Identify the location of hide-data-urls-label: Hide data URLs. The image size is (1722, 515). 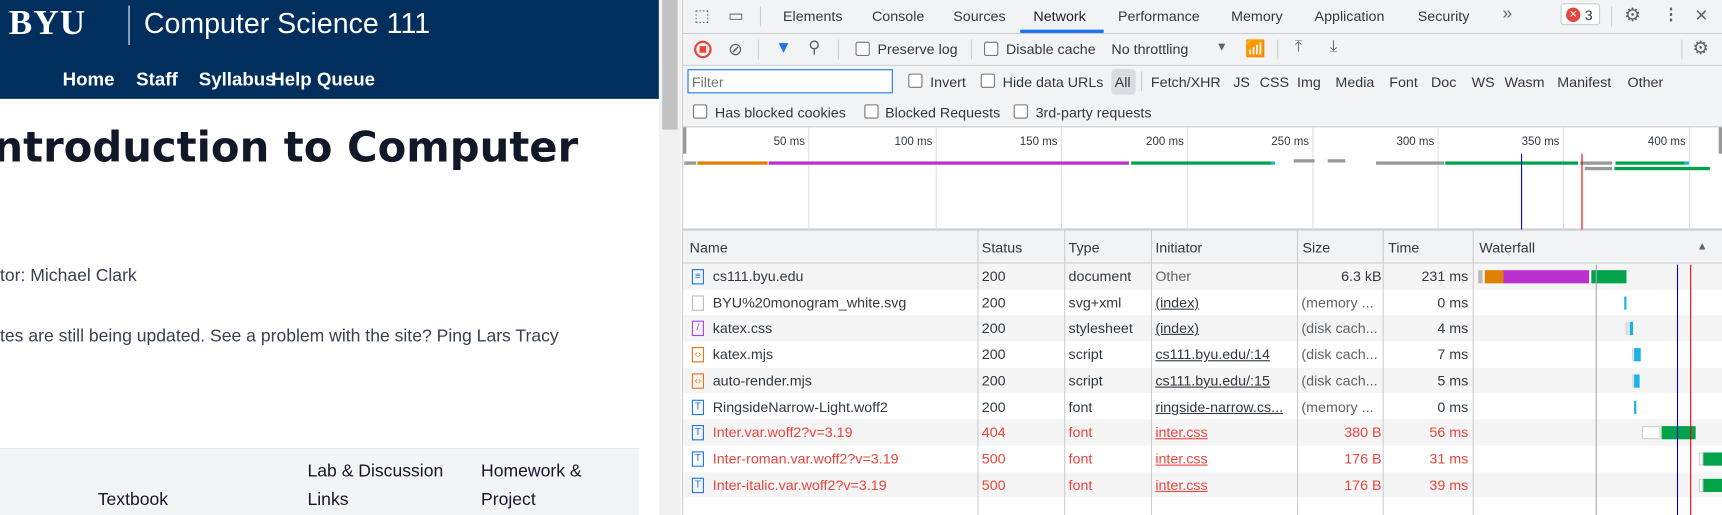
(1053, 82).